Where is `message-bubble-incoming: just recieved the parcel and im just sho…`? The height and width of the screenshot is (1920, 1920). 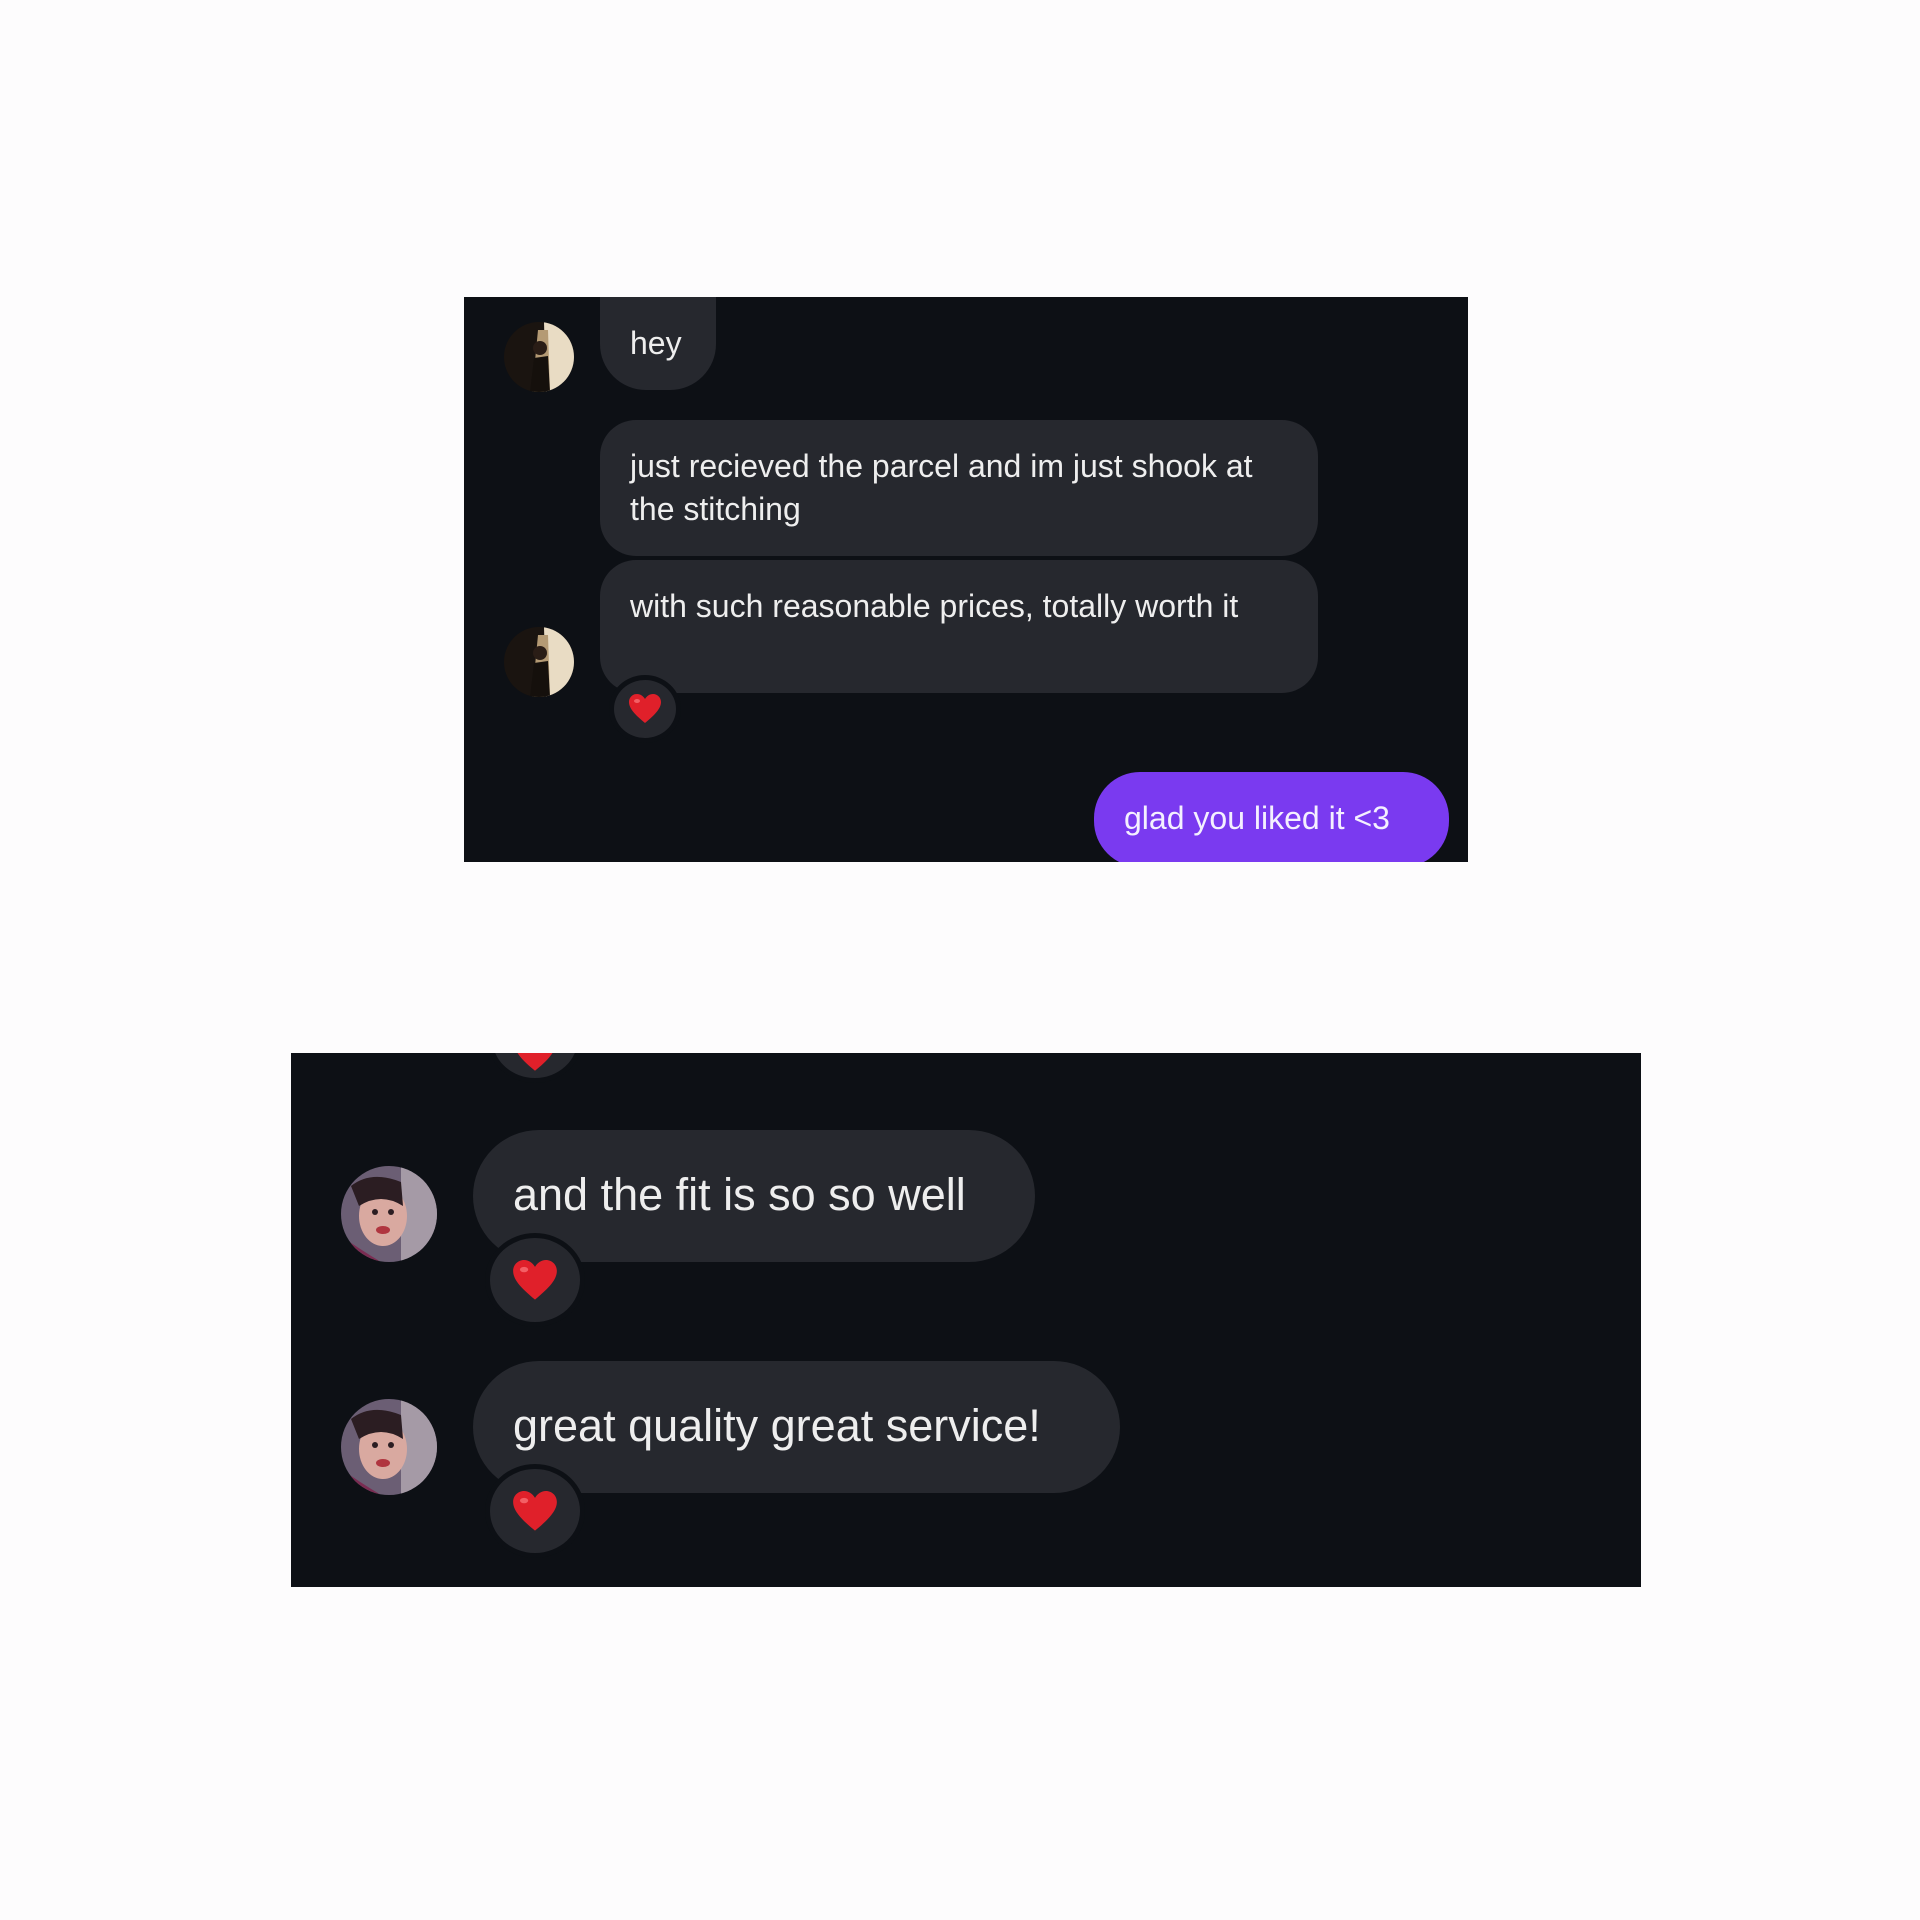 message-bubble-incoming: just recieved the parcel and im just sho… is located at coordinates (959, 488).